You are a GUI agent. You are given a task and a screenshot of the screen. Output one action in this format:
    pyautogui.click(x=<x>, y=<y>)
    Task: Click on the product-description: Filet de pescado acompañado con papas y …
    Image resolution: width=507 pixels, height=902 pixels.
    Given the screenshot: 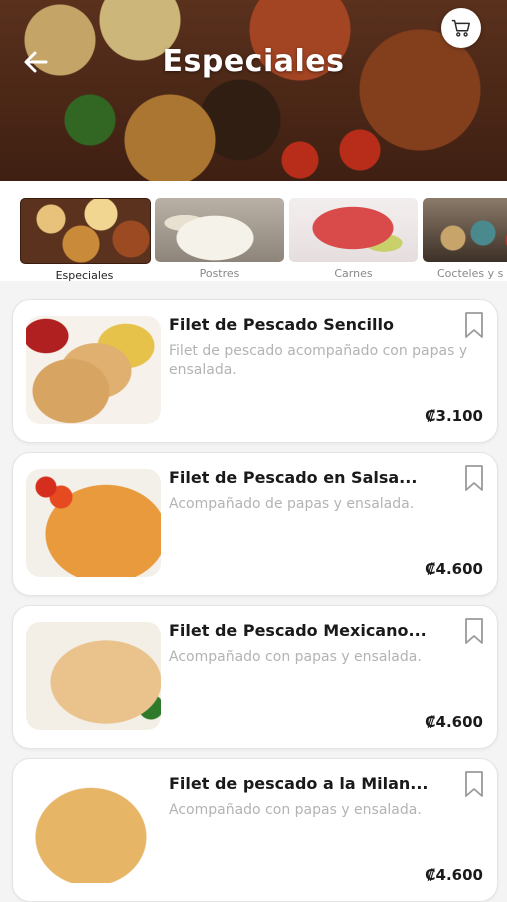 What is the action you would take?
    pyautogui.click(x=318, y=360)
    